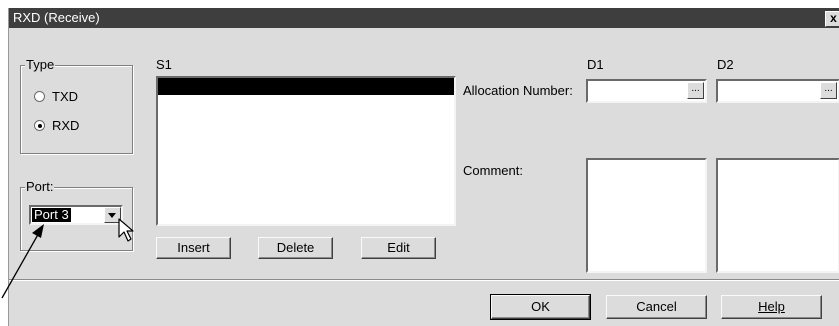 The image size is (839, 326). I want to click on type-group-legend: Type, so click(40, 64).